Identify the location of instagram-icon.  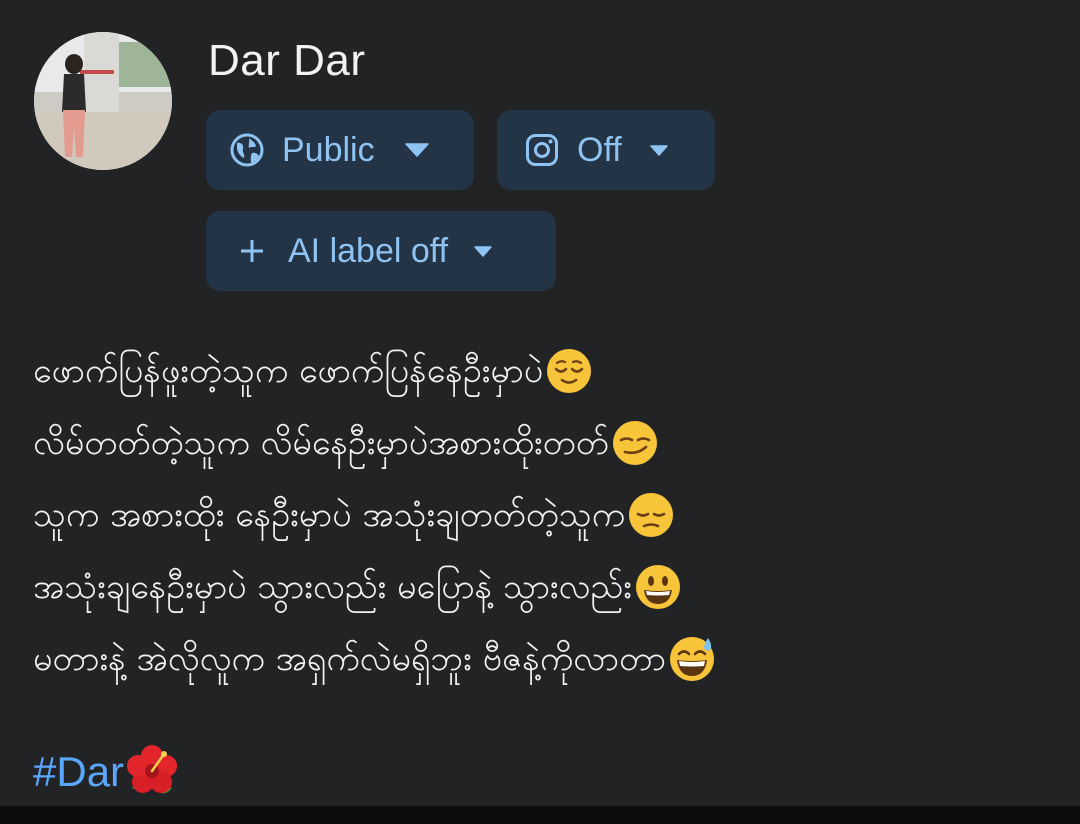
(542, 150).